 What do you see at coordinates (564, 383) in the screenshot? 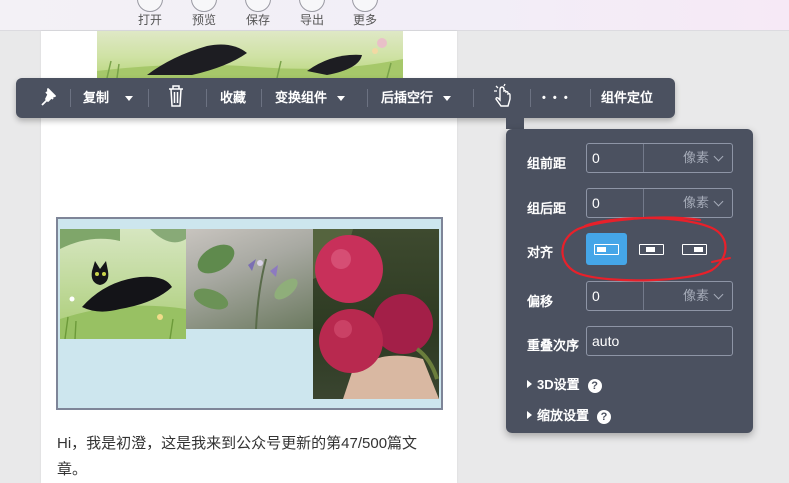
I see `3d-settings-toggle: 3D设置?` at bounding box center [564, 383].